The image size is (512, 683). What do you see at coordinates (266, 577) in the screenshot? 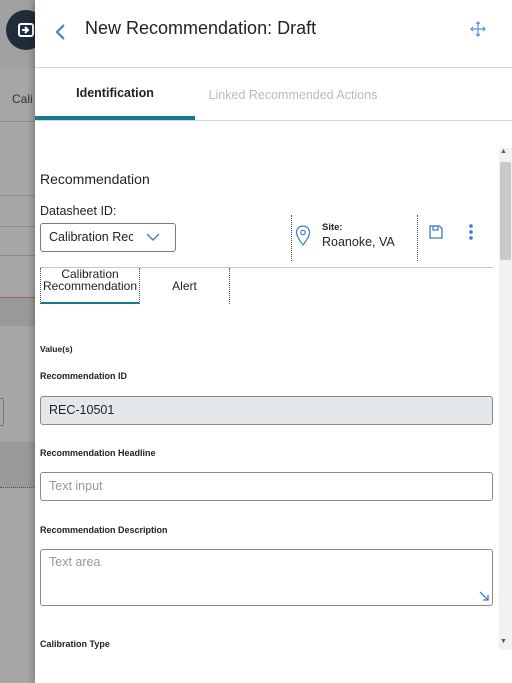
I see `recommendation-description-textarea: Text area` at bounding box center [266, 577].